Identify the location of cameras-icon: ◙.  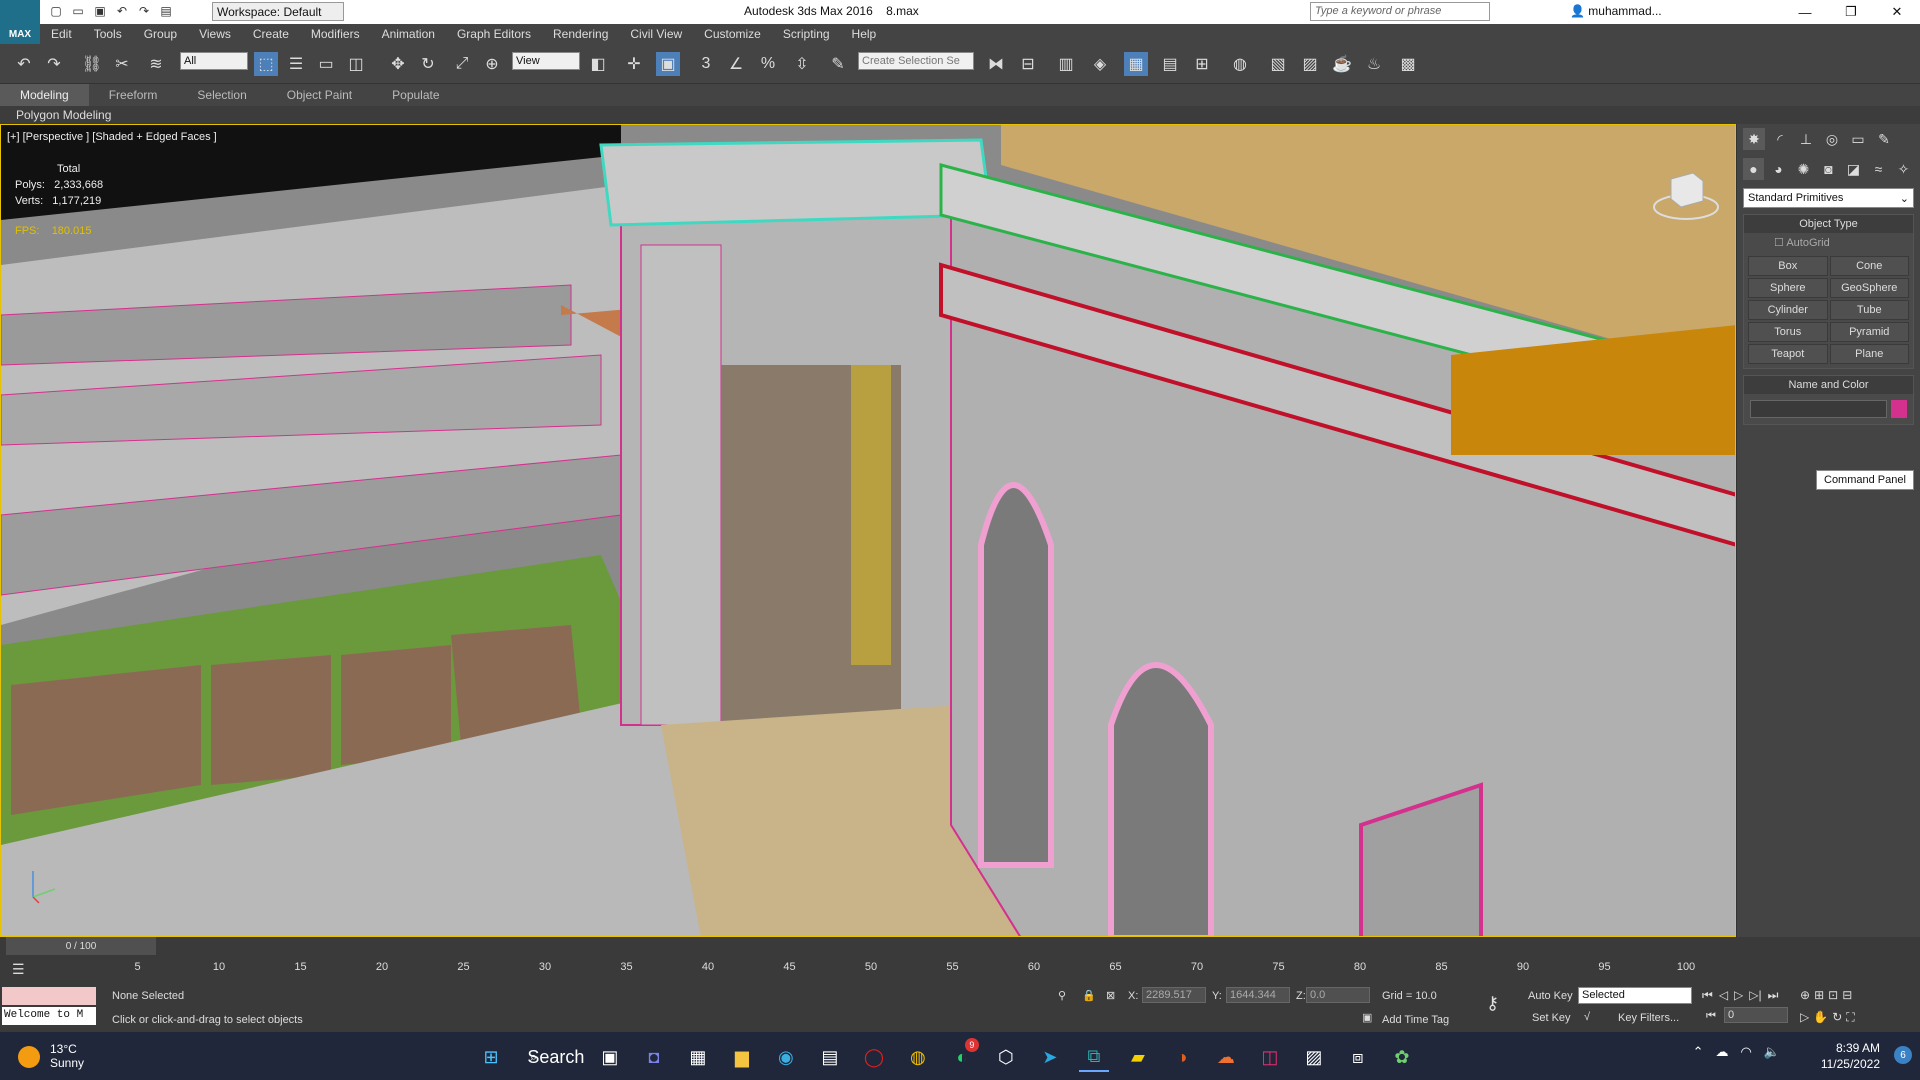
(1828, 169).